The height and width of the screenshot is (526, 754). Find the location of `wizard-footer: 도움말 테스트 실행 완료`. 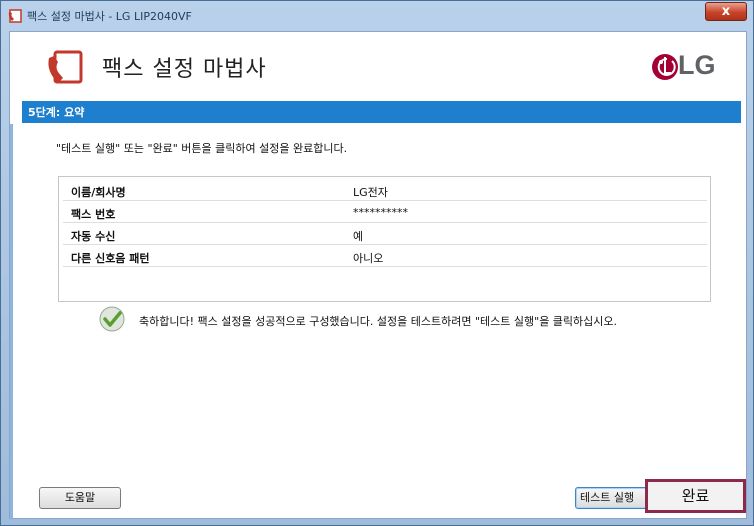

wizard-footer: 도움말 테스트 실행 완료 is located at coordinates (378, 495).